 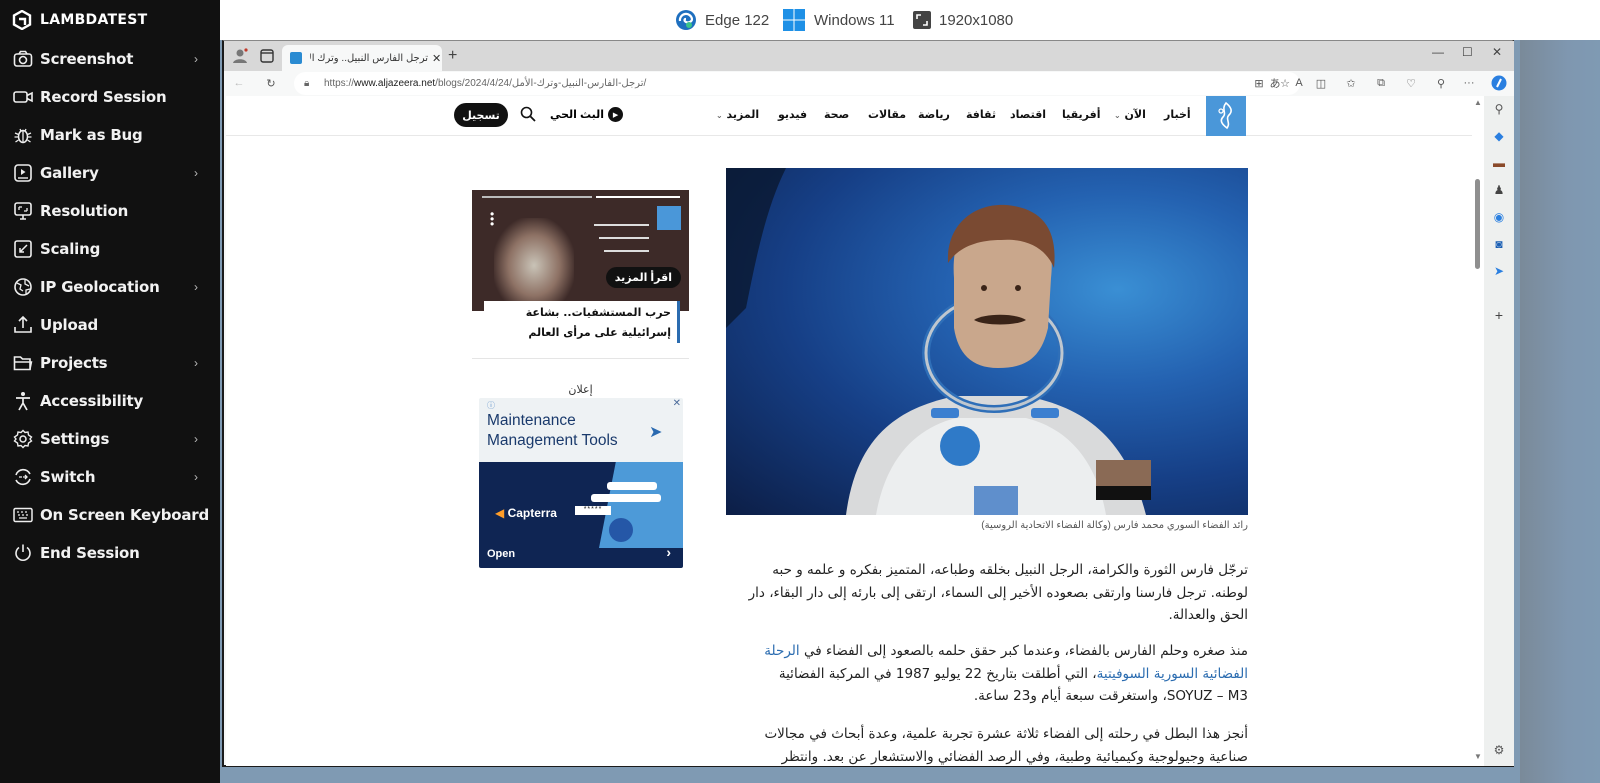 I want to click on drop-icon: ➤, so click(x=1499, y=271).